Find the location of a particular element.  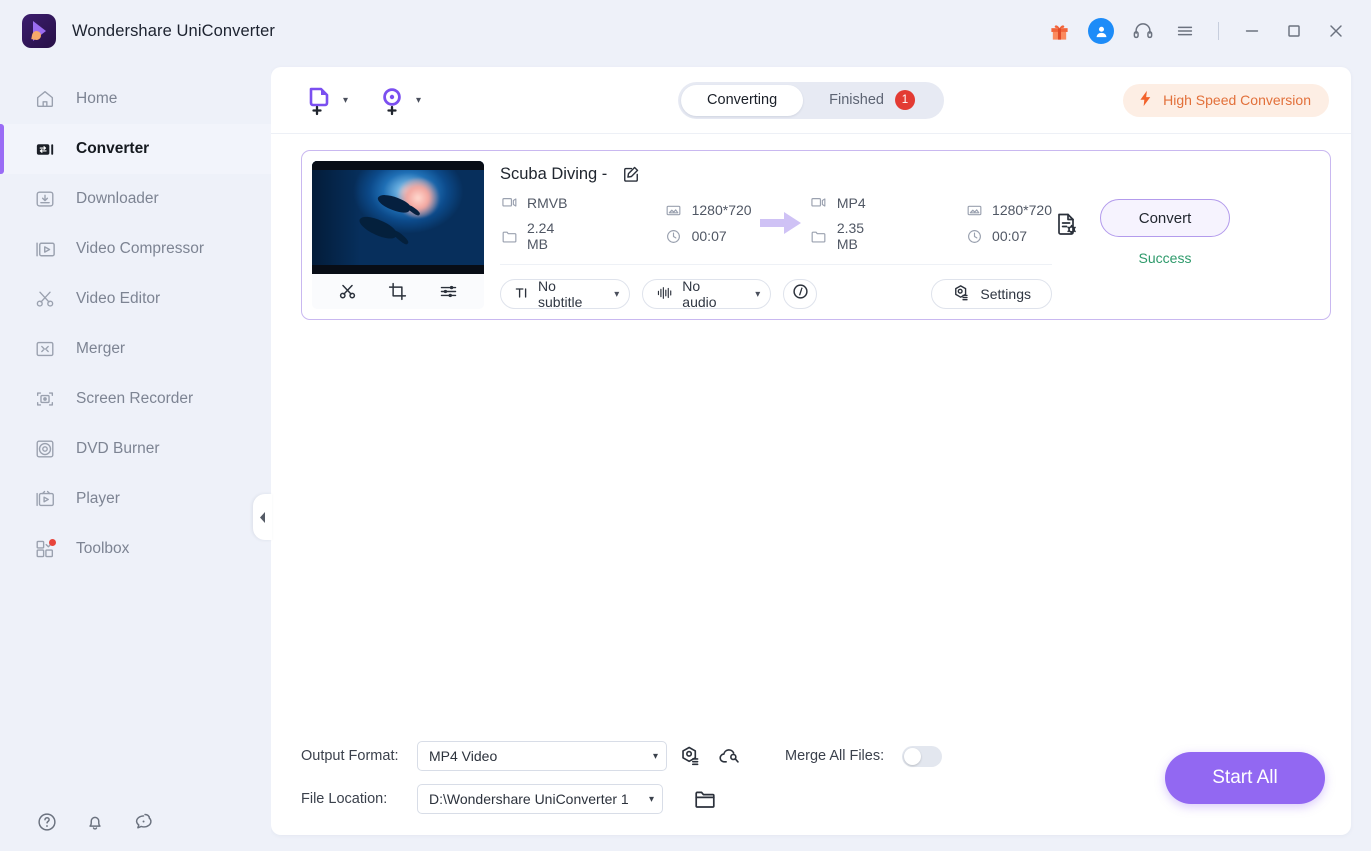

clock-icon is located at coordinates (974, 236).